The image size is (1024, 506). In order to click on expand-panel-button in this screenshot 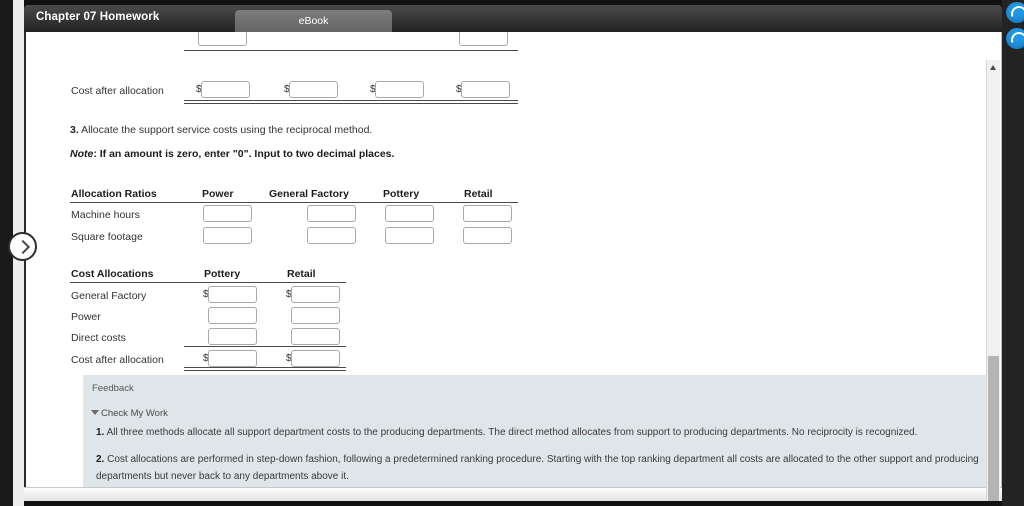, I will do `click(22, 246)`.